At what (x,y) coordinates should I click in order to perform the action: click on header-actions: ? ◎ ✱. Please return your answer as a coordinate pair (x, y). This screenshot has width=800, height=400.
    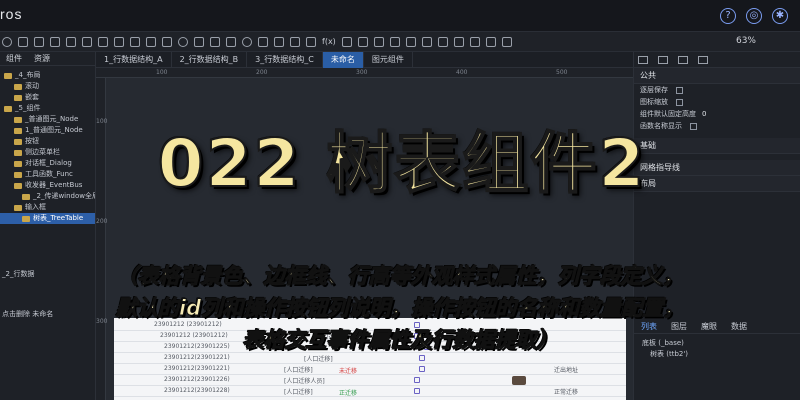
    Looking at the image, I should click on (754, 16).